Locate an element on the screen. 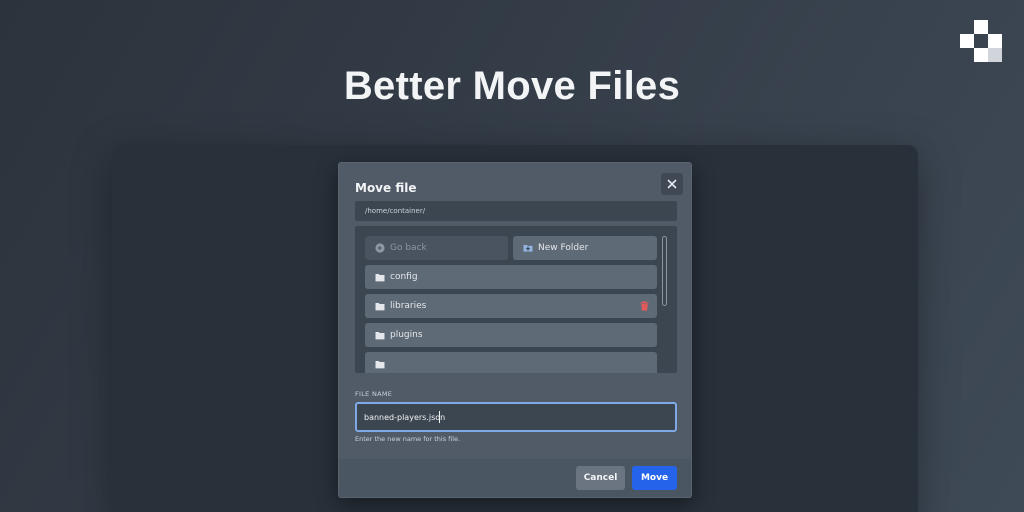 Image resolution: width=1024 pixels, height=512 pixels. go-back-button: Go back is located at coordinates (436, 248).